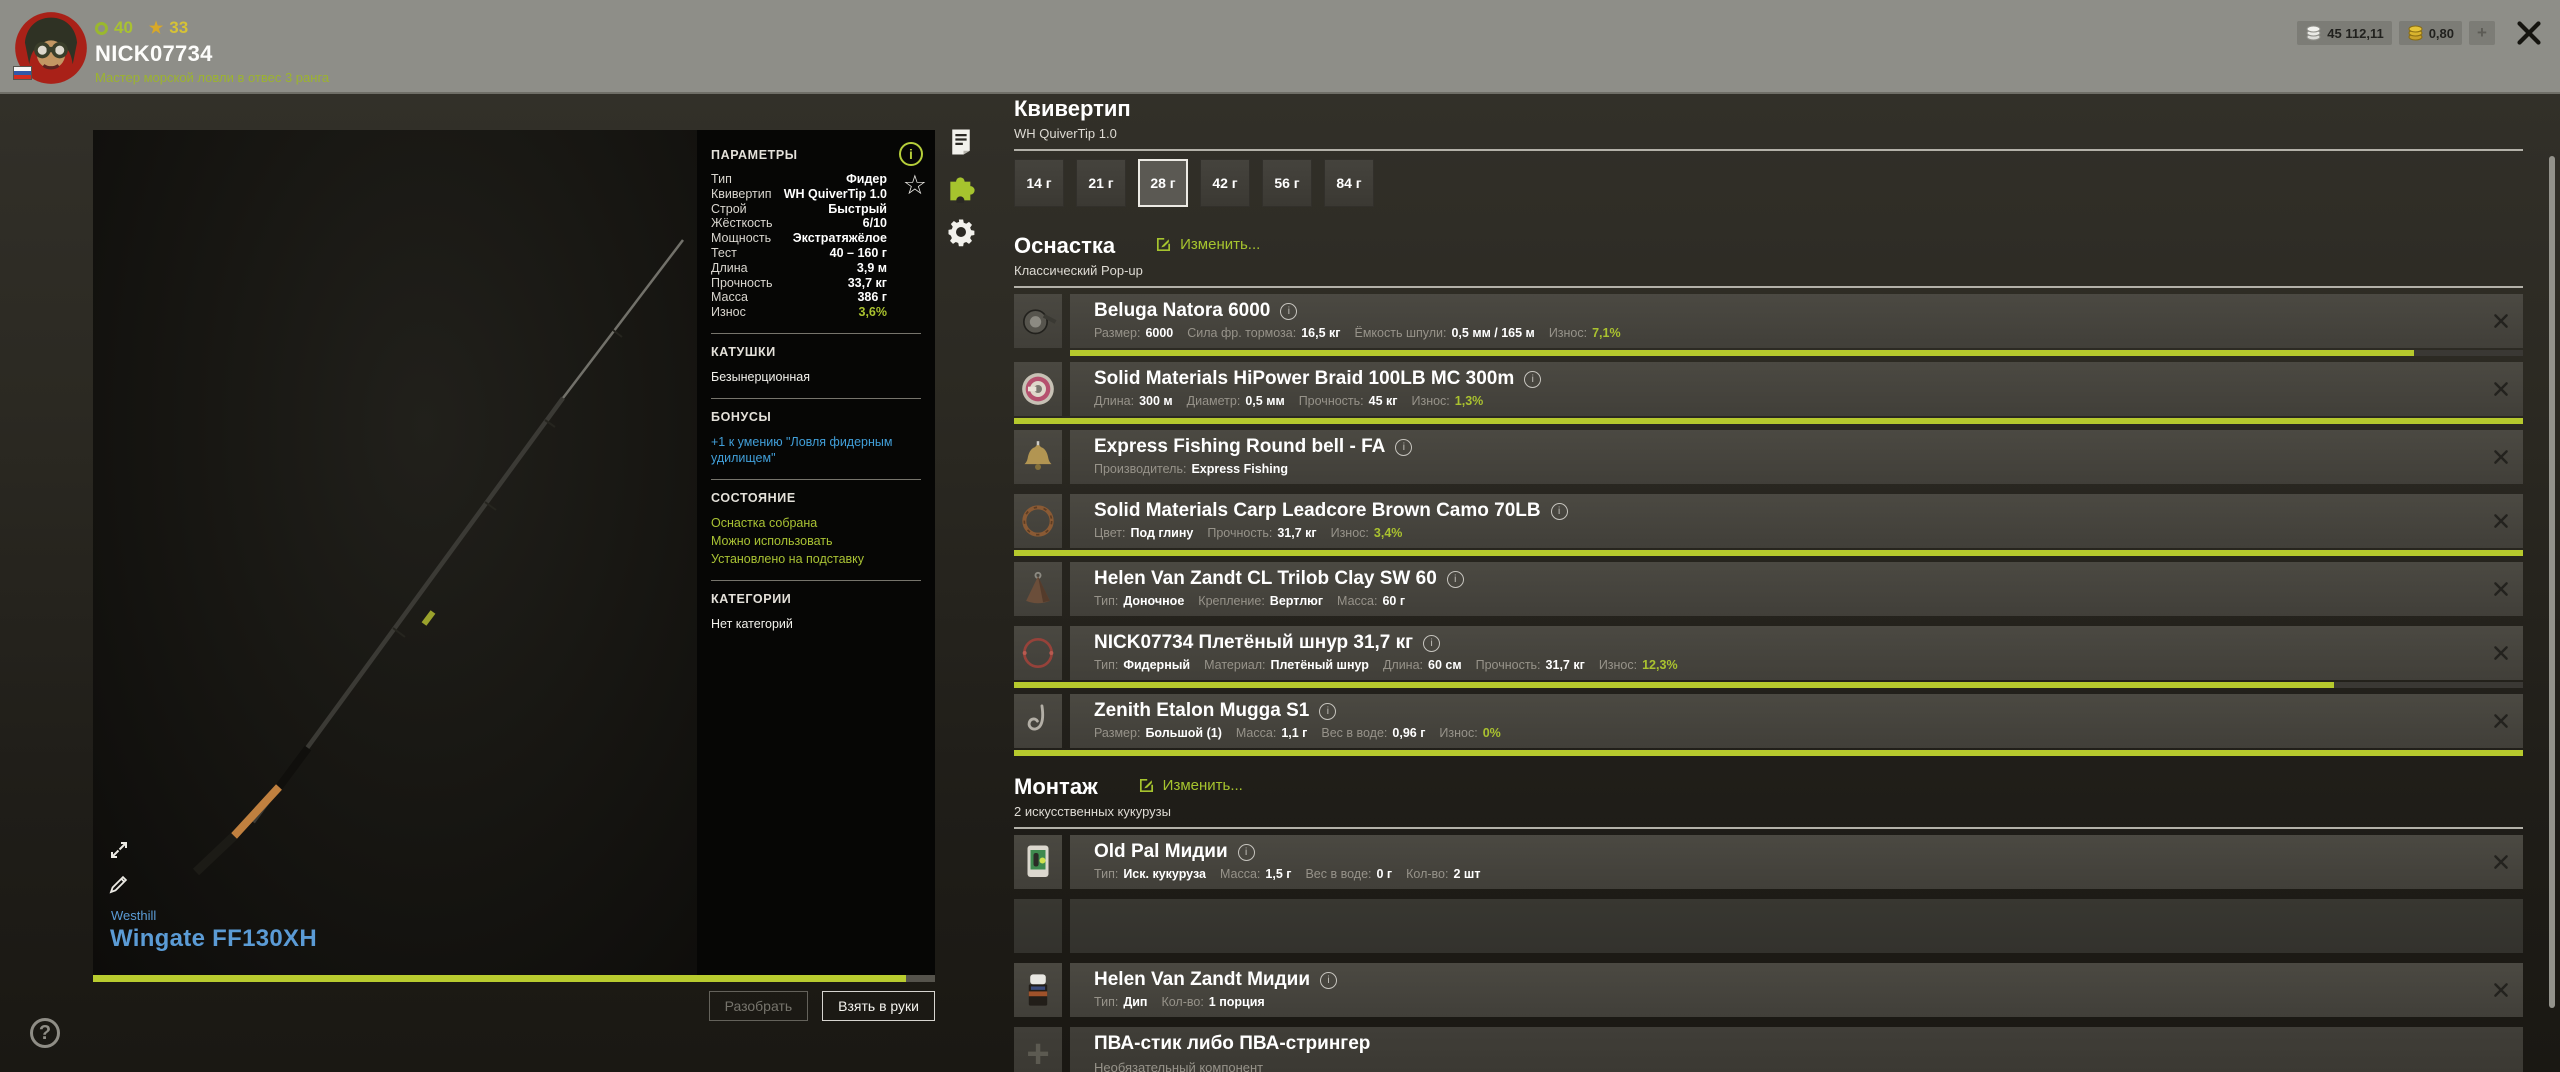 The height and width of the screenshot is (1072, 2560). Describe the element at coordinates (1163, 183) in the screenshot. I see `tip-option-28-selected: 28 г` at that location.